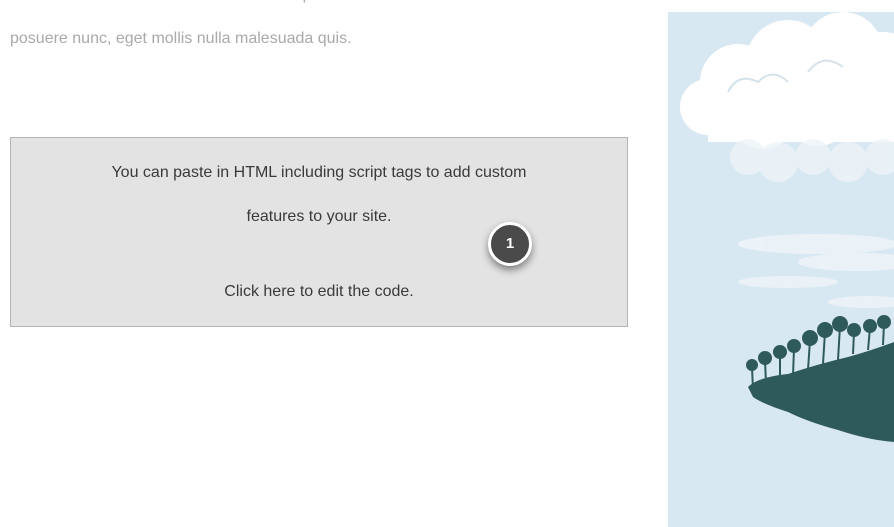 Image resolution: width=894 pixels, height=527 pixels. What do you see at coordinates (510, 244) in the screenshot?
I see `callout-number-badge: 1` at bounding box center [510, 244].